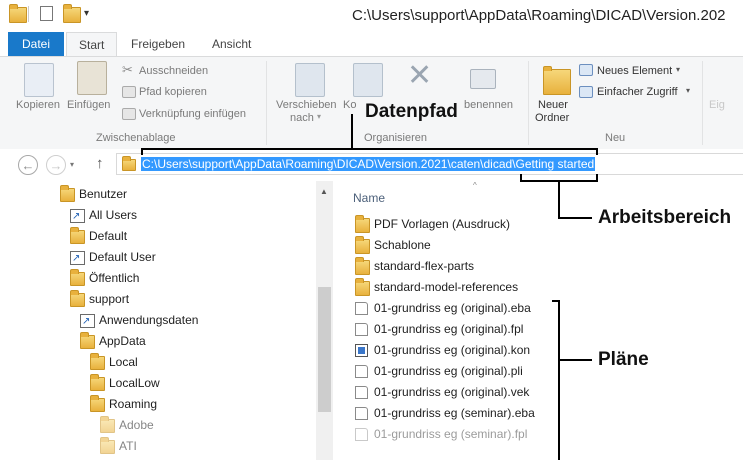 Image resolution: width=743 pixels, height=460 pixels. I want to click on file-row: PDF Vorlagen (Ausdruck), so click(438, 224).